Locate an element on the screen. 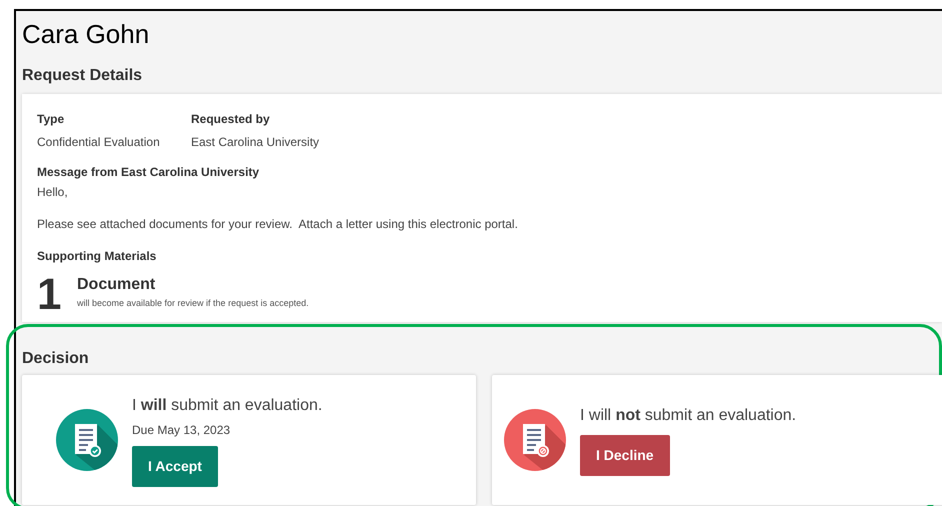  materials-label: Supporting Materials is located at coordinates (96, 256).